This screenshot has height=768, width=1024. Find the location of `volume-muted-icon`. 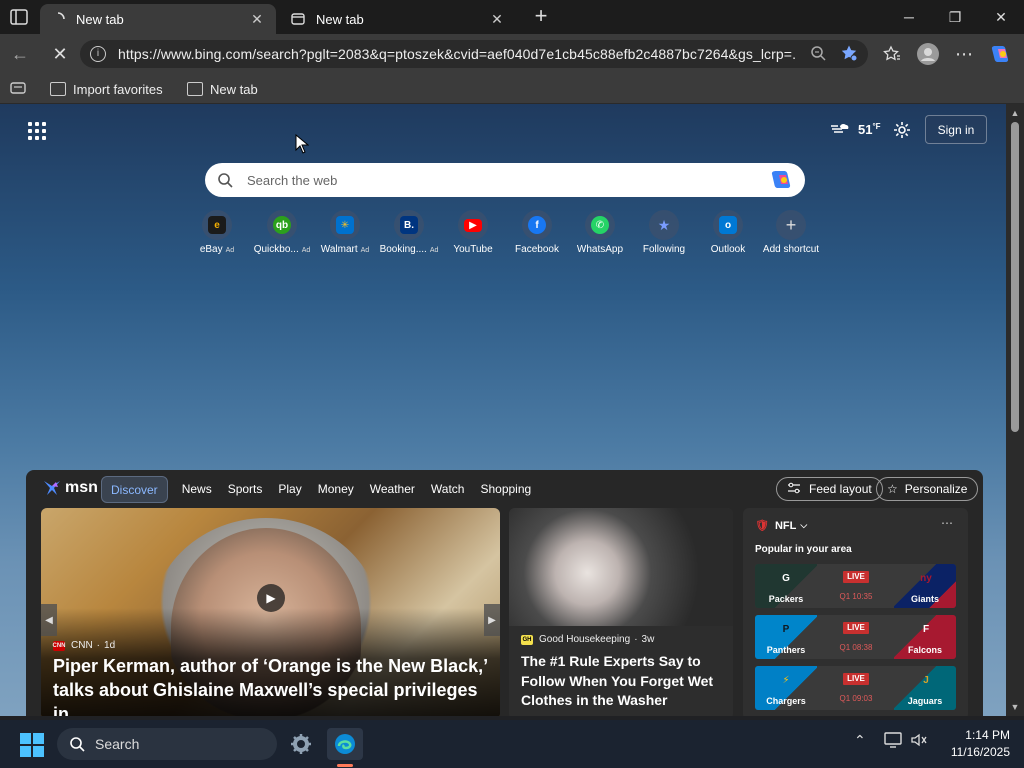

volume-muted-icon is located at coordinates (919, 741).